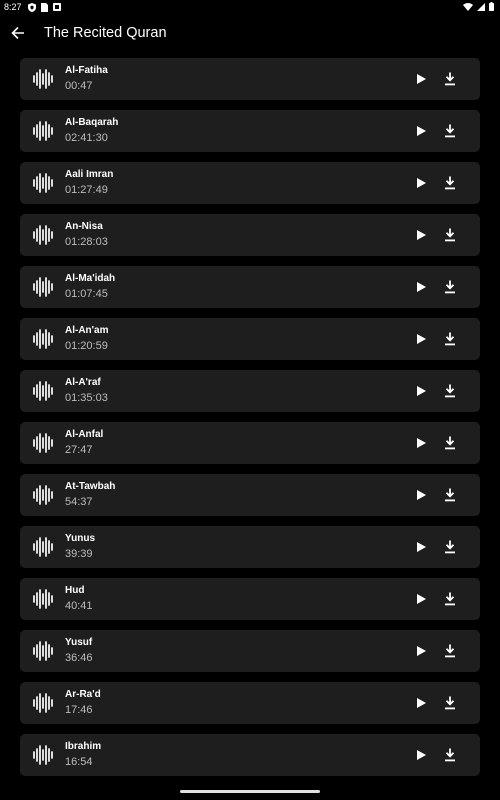  I want to click on app-bar: The Recited Quran, so click(250, 33).